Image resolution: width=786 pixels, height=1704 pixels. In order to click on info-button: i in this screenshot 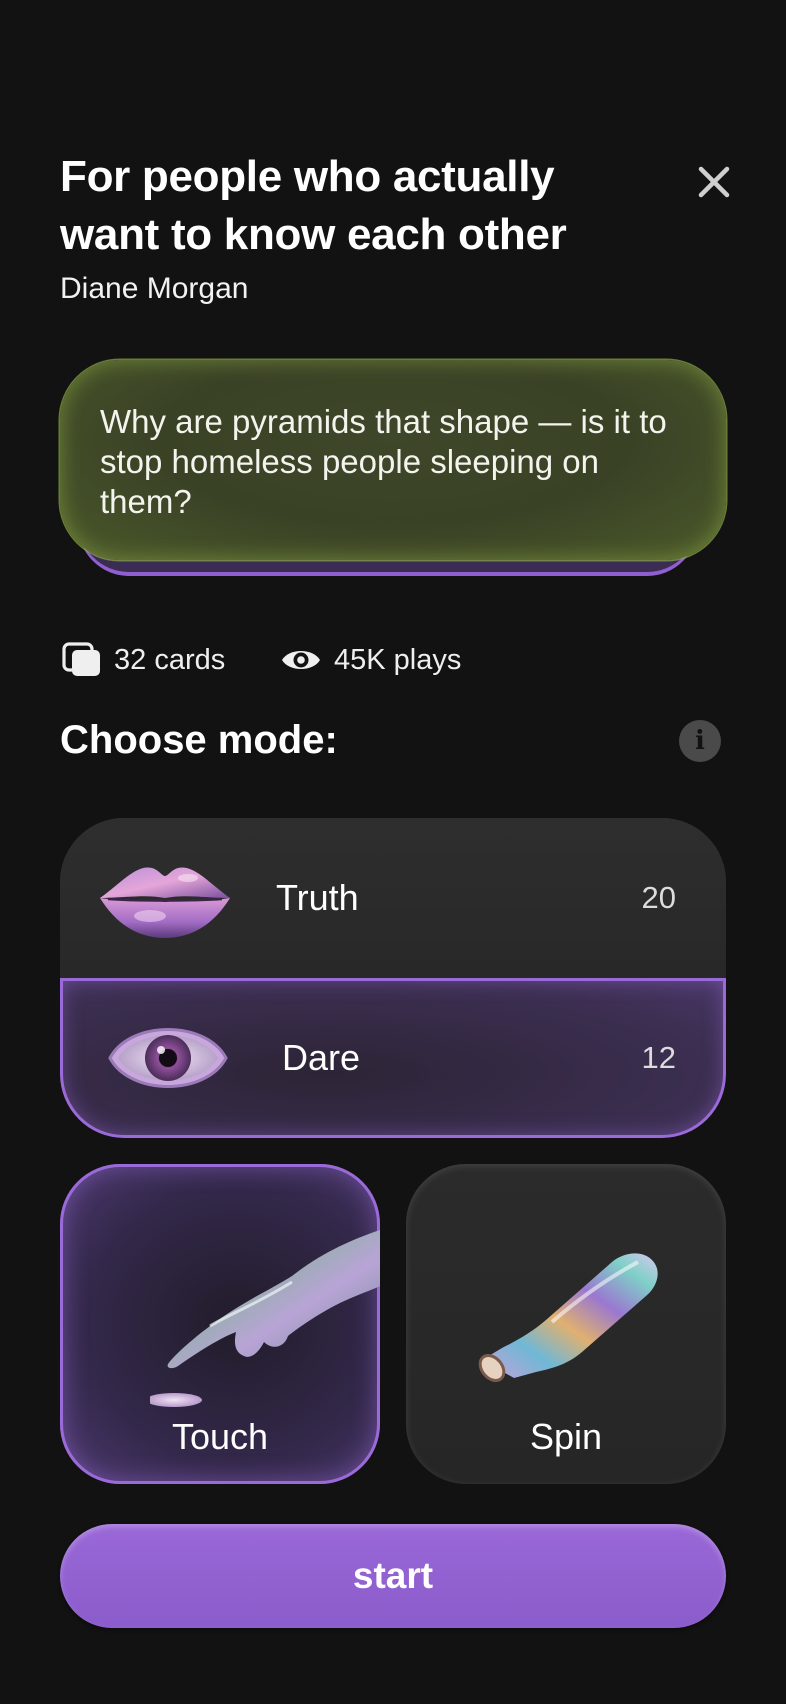, I will do `click(700, 741)`.